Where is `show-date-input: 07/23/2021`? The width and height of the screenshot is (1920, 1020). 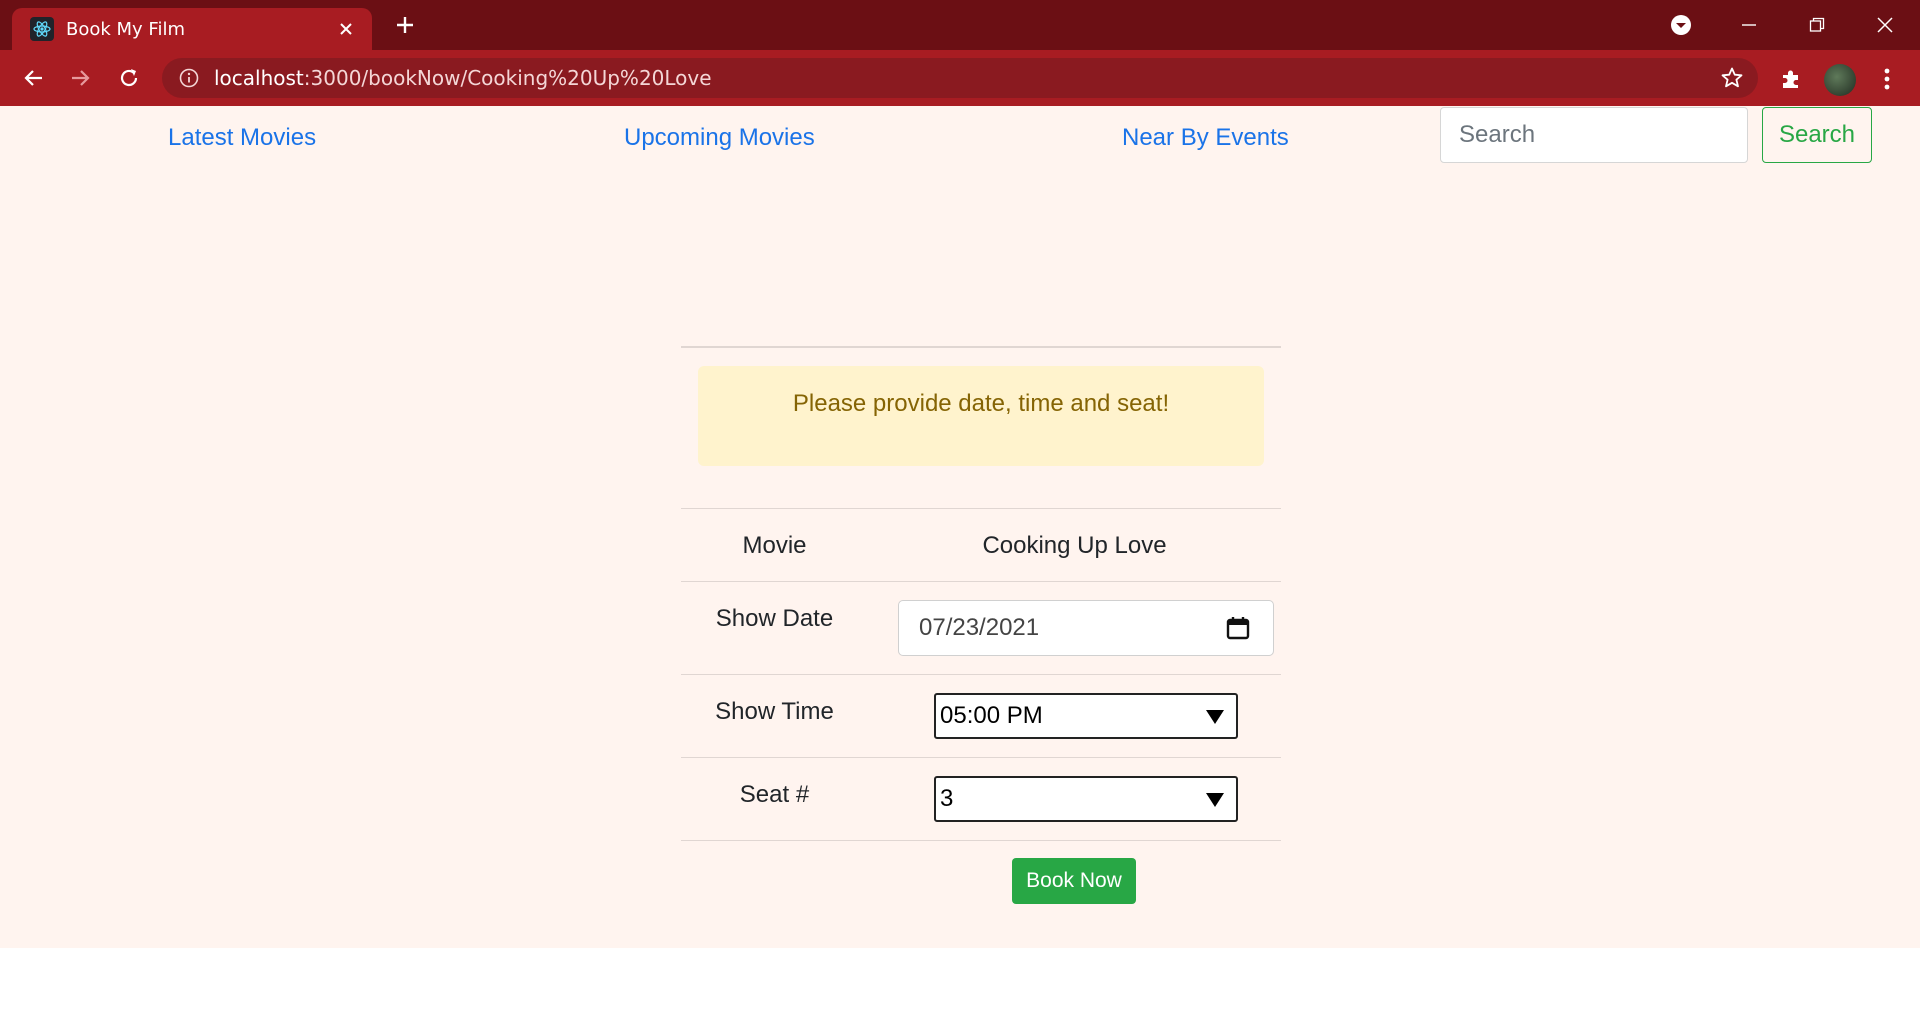 show-date-input: 07/23/2021 is located at coordinates (1086, 628).